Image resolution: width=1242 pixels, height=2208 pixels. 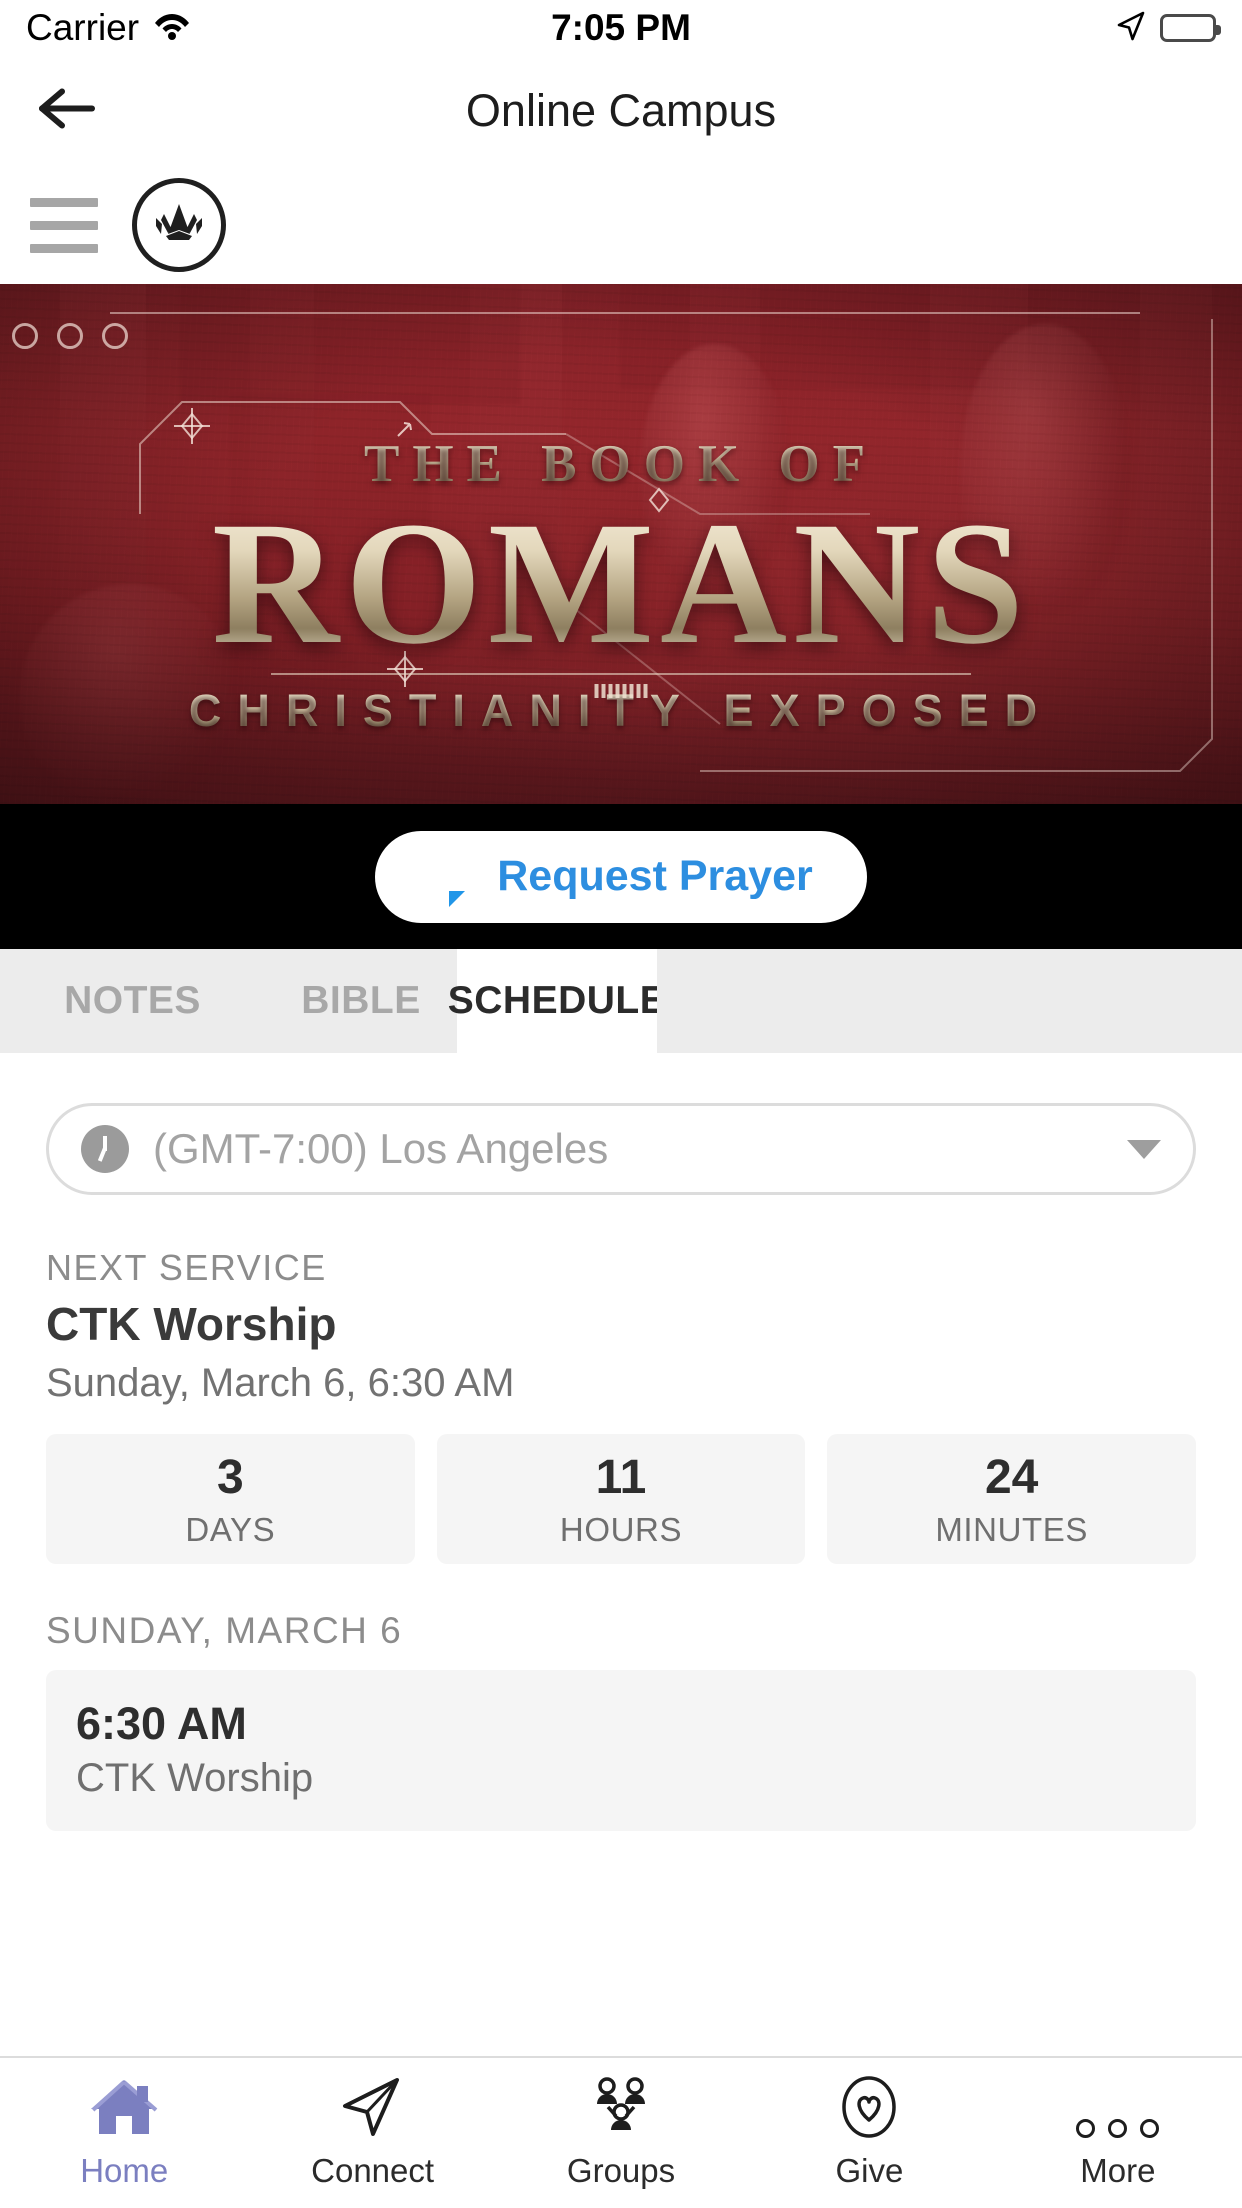 I want to click on tabs-filler, so click(x=949, y=1001).